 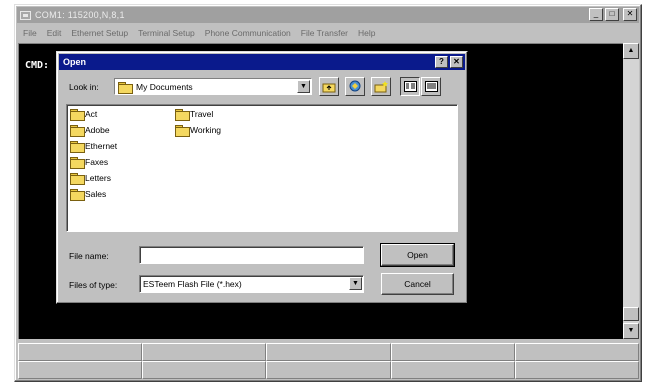 What do you see at coordinates (596, 14) in the screenshot?
I see `minimize-button: _` at bounding box center [596, 14].